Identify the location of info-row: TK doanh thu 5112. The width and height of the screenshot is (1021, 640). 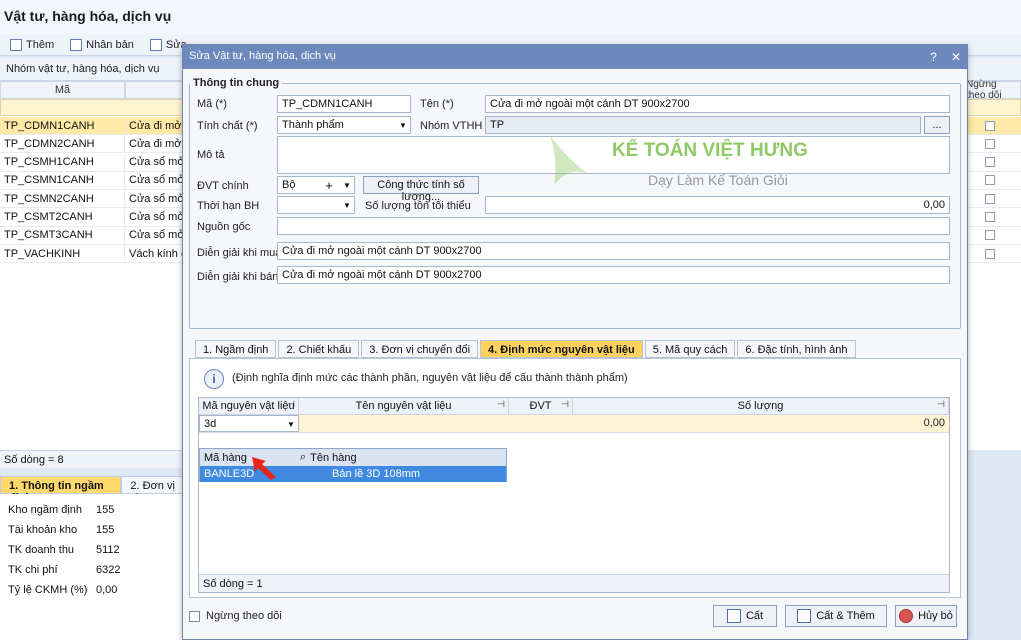
(95, 550).